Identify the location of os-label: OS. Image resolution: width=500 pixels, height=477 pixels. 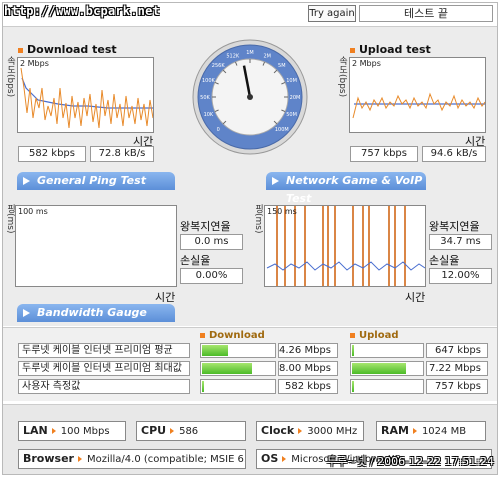
(270, 458).